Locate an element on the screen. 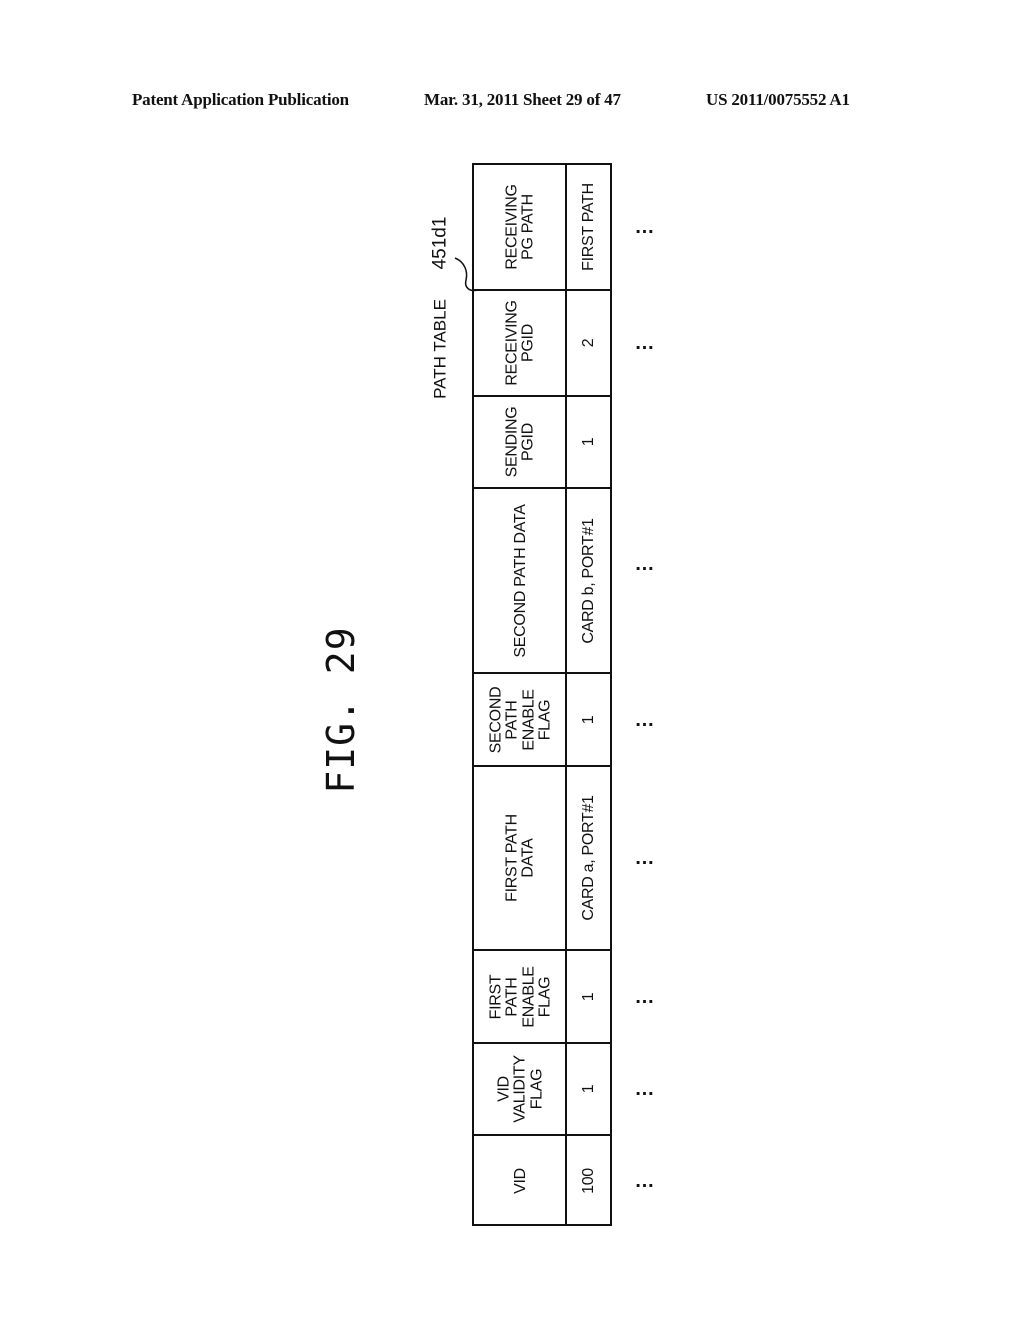 The width and height of the screenshot is (1024, 1320). column-header: VID VALIDITY FLAG is located at coordinates (520, 1089).